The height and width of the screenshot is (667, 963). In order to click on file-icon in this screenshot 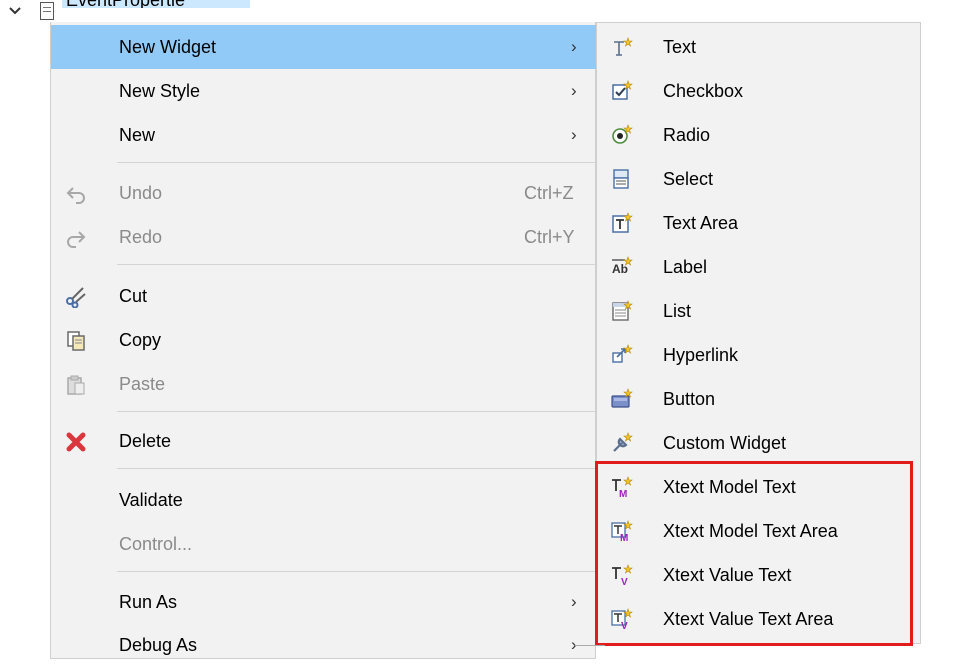, I will do `click(47, 11)`.